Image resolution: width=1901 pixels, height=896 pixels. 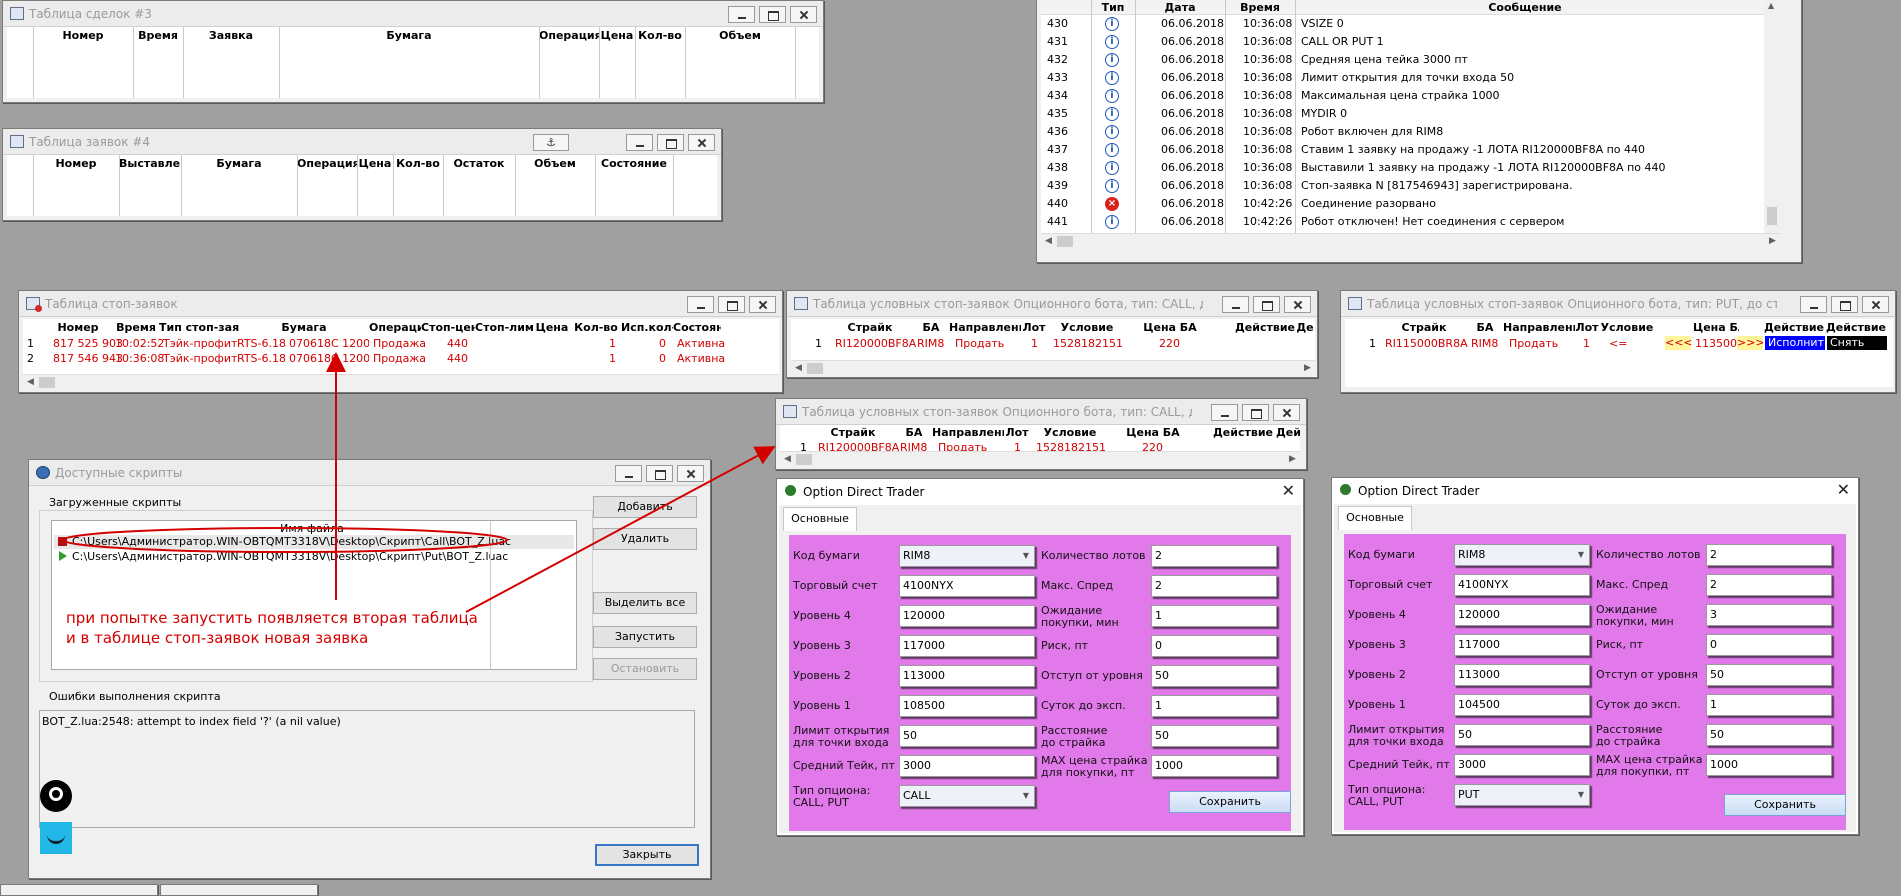 I want to click on header-stop-type: Тип стоп-зая, so click(x=199, y=327).